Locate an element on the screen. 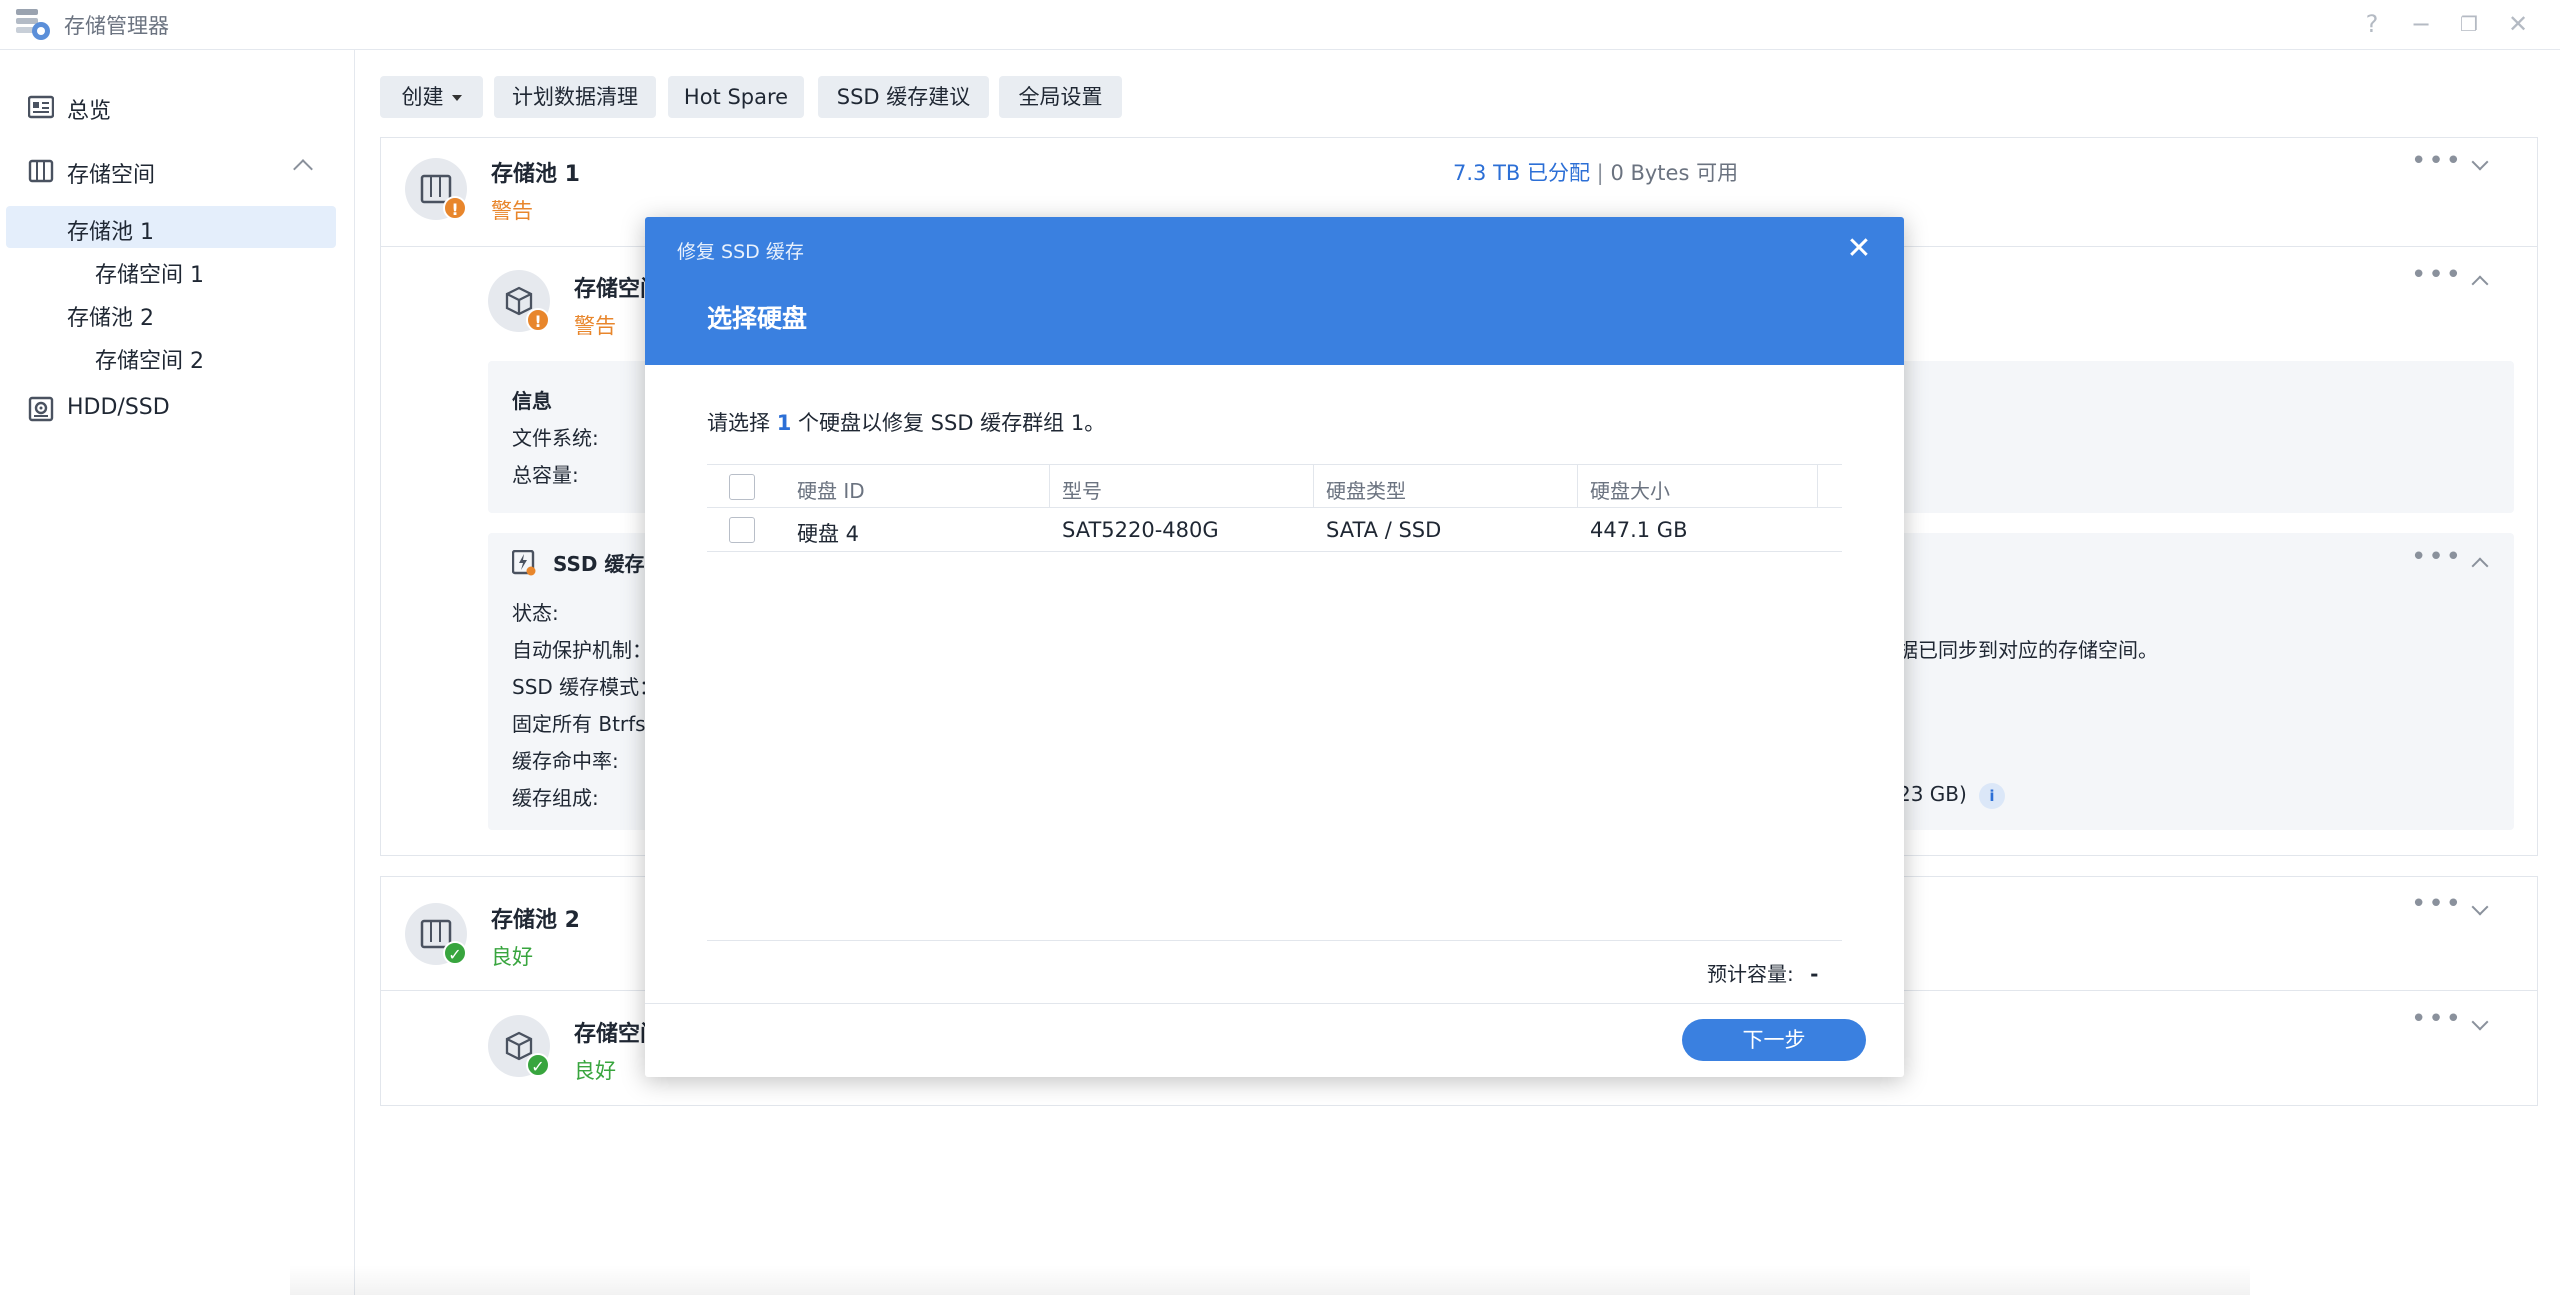  dialog-title: 修复 SSD 缓存 is located at coordinates (740, 252).